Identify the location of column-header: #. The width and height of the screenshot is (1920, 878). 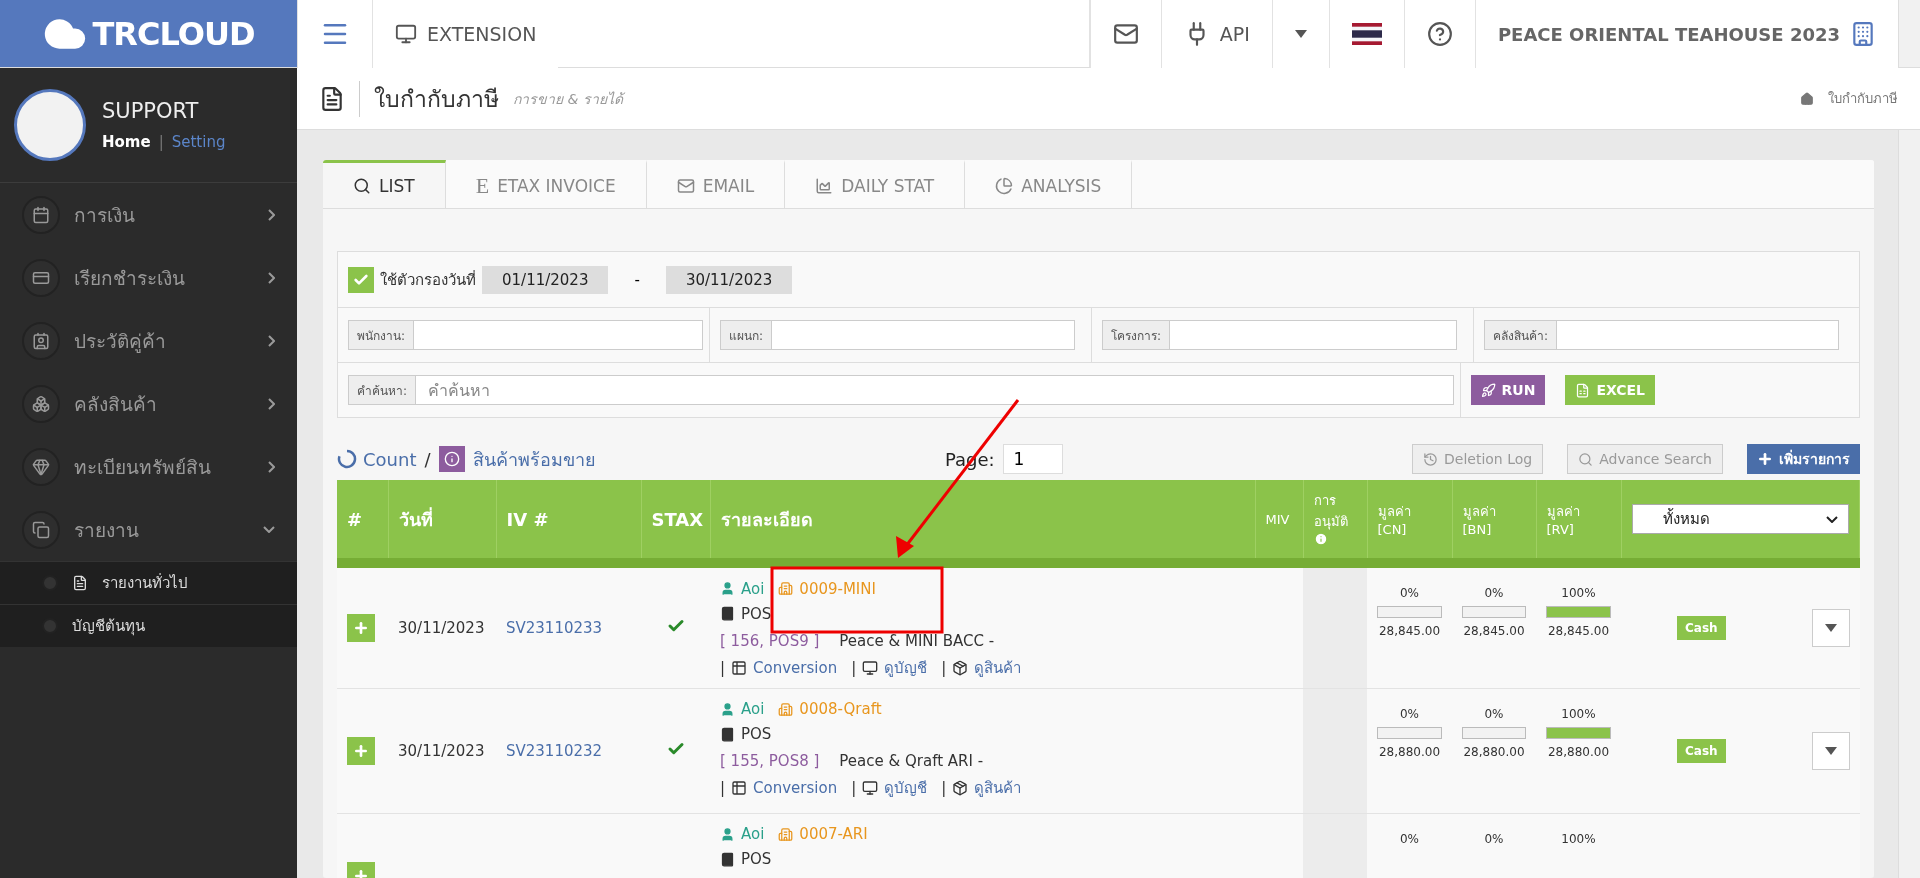
(355, 519).